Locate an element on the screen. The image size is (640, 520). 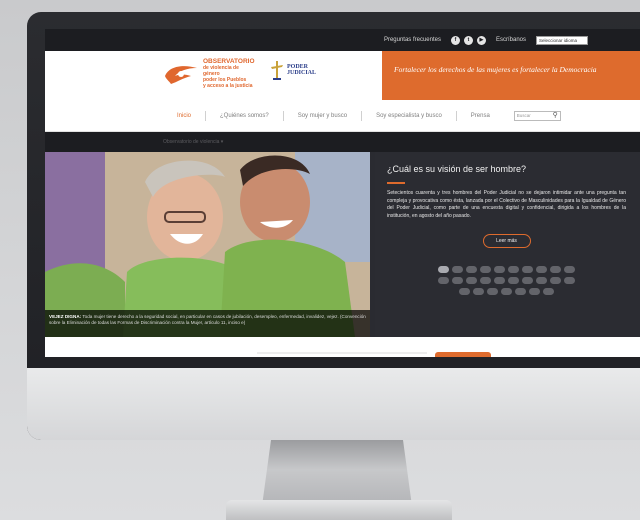
caption-title: VEJEZ DIGNA: is located at coordinates (65, 316).